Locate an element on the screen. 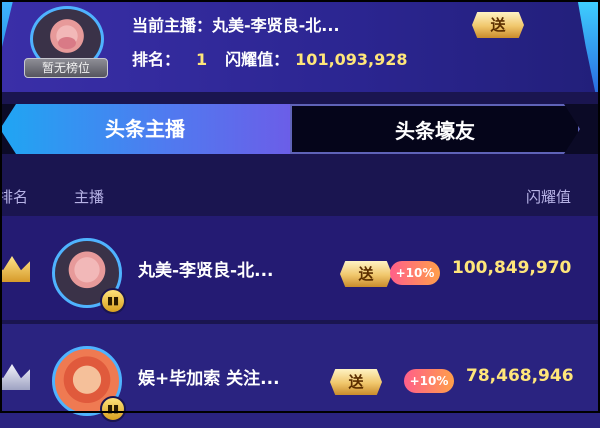  glow-label: 闪耀值： is located at coordinates (257, 59).